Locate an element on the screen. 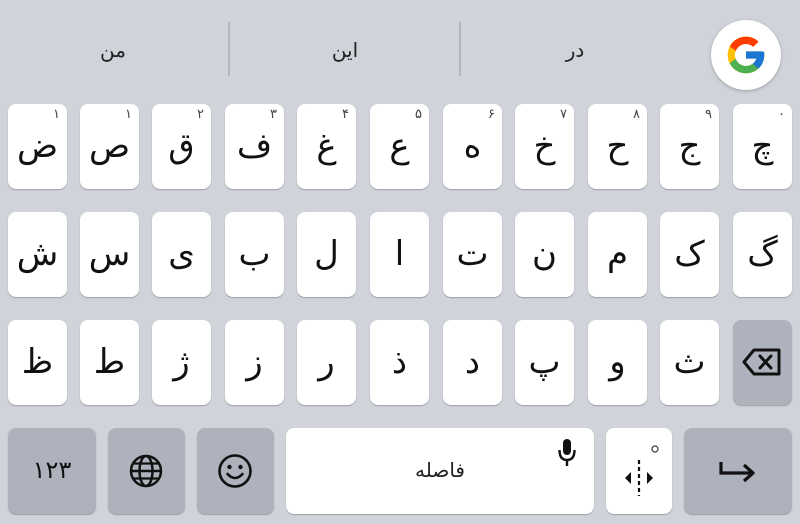 The height and width of the screenshot is (524, 800). backspace-key is located at coordinates (762, 362).